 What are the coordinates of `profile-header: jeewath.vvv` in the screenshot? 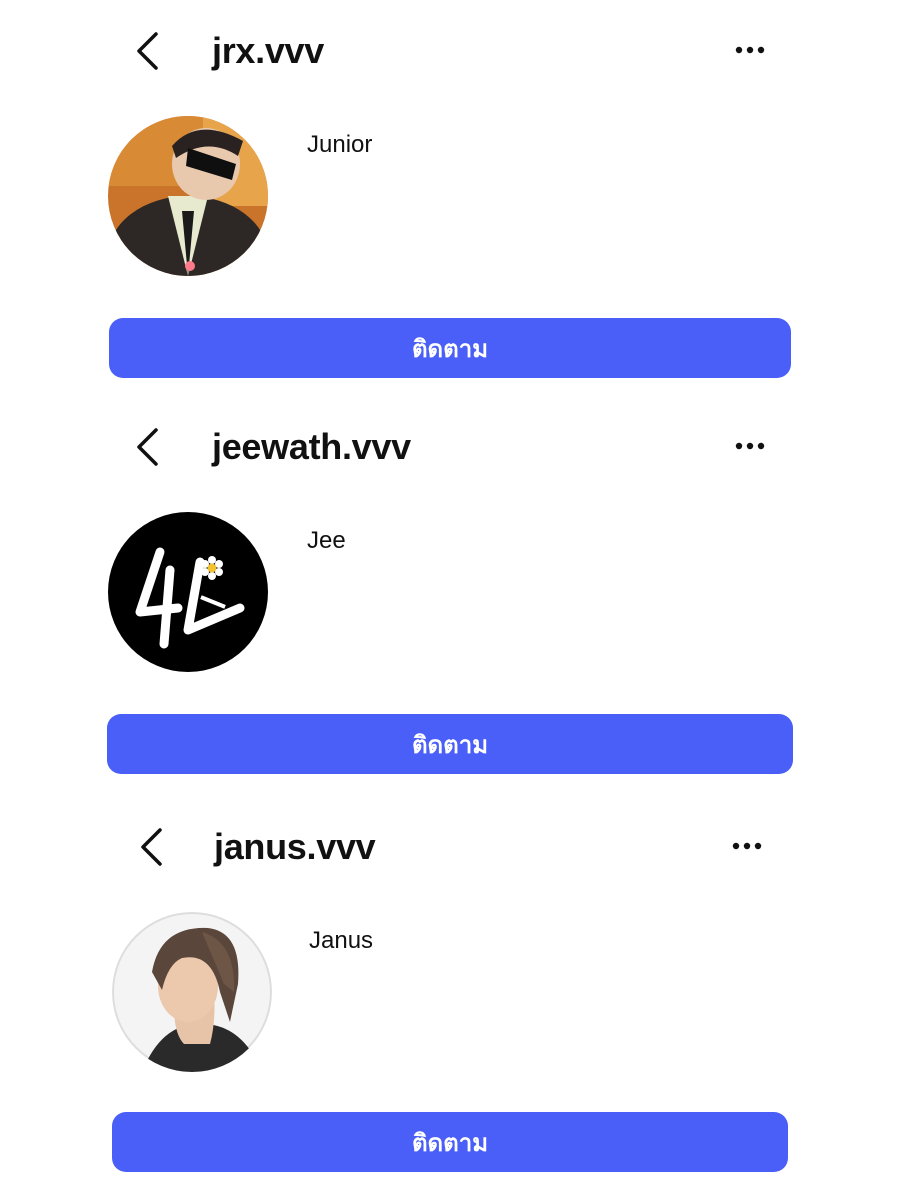 It's located at (450, 446).